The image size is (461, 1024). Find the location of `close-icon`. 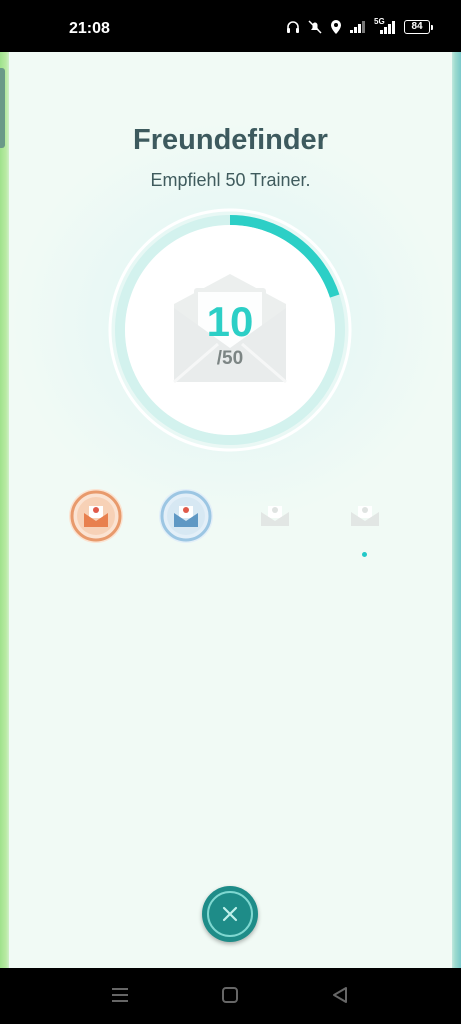

close-icon is located at coordinates (230, 914).